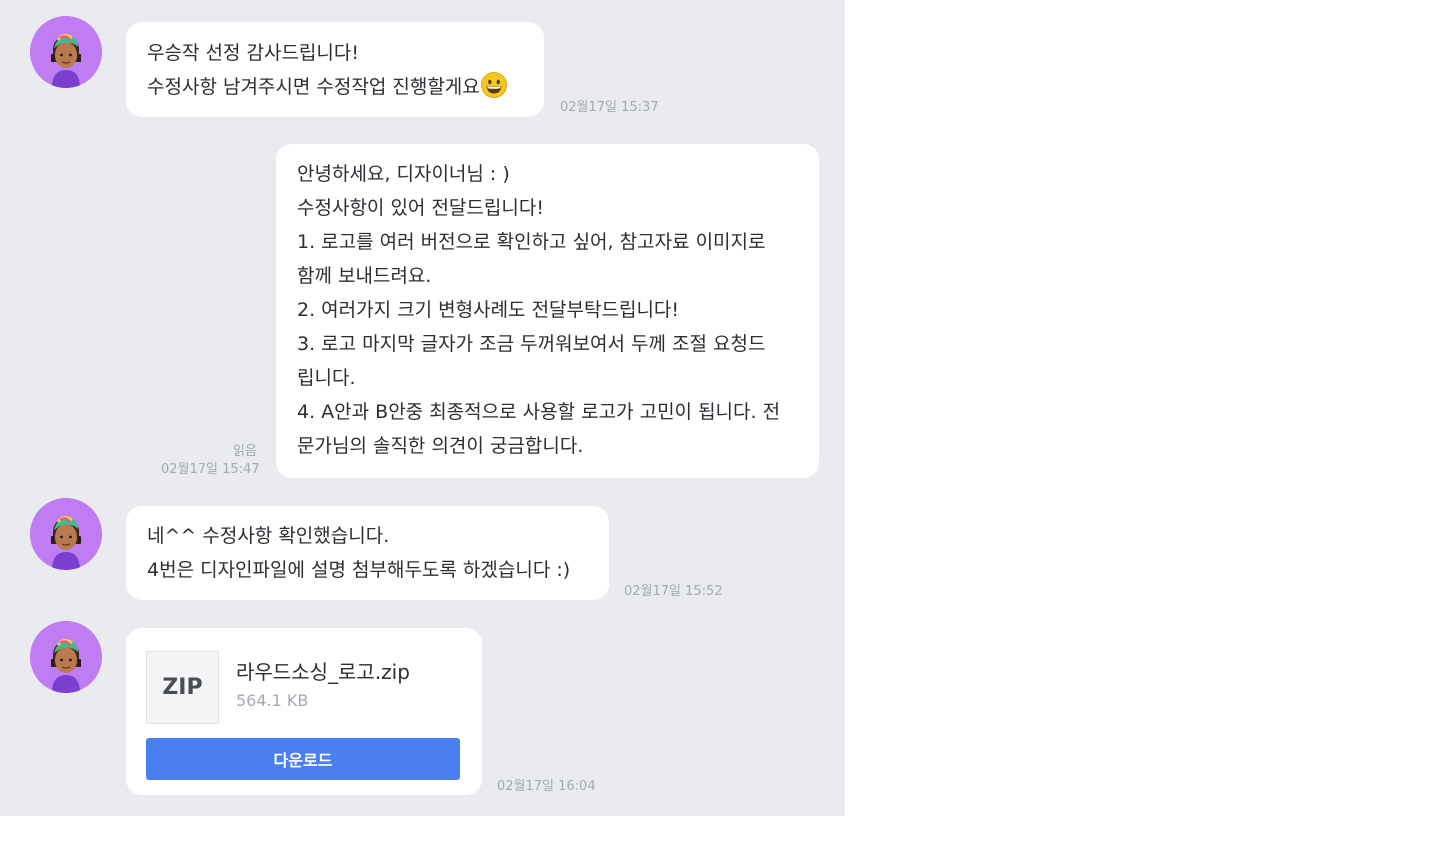 The width and height of the screenshot is (1442, 863). I want to click on message-line: 우승작 선정 감사드립니다!, so click(253, 53).